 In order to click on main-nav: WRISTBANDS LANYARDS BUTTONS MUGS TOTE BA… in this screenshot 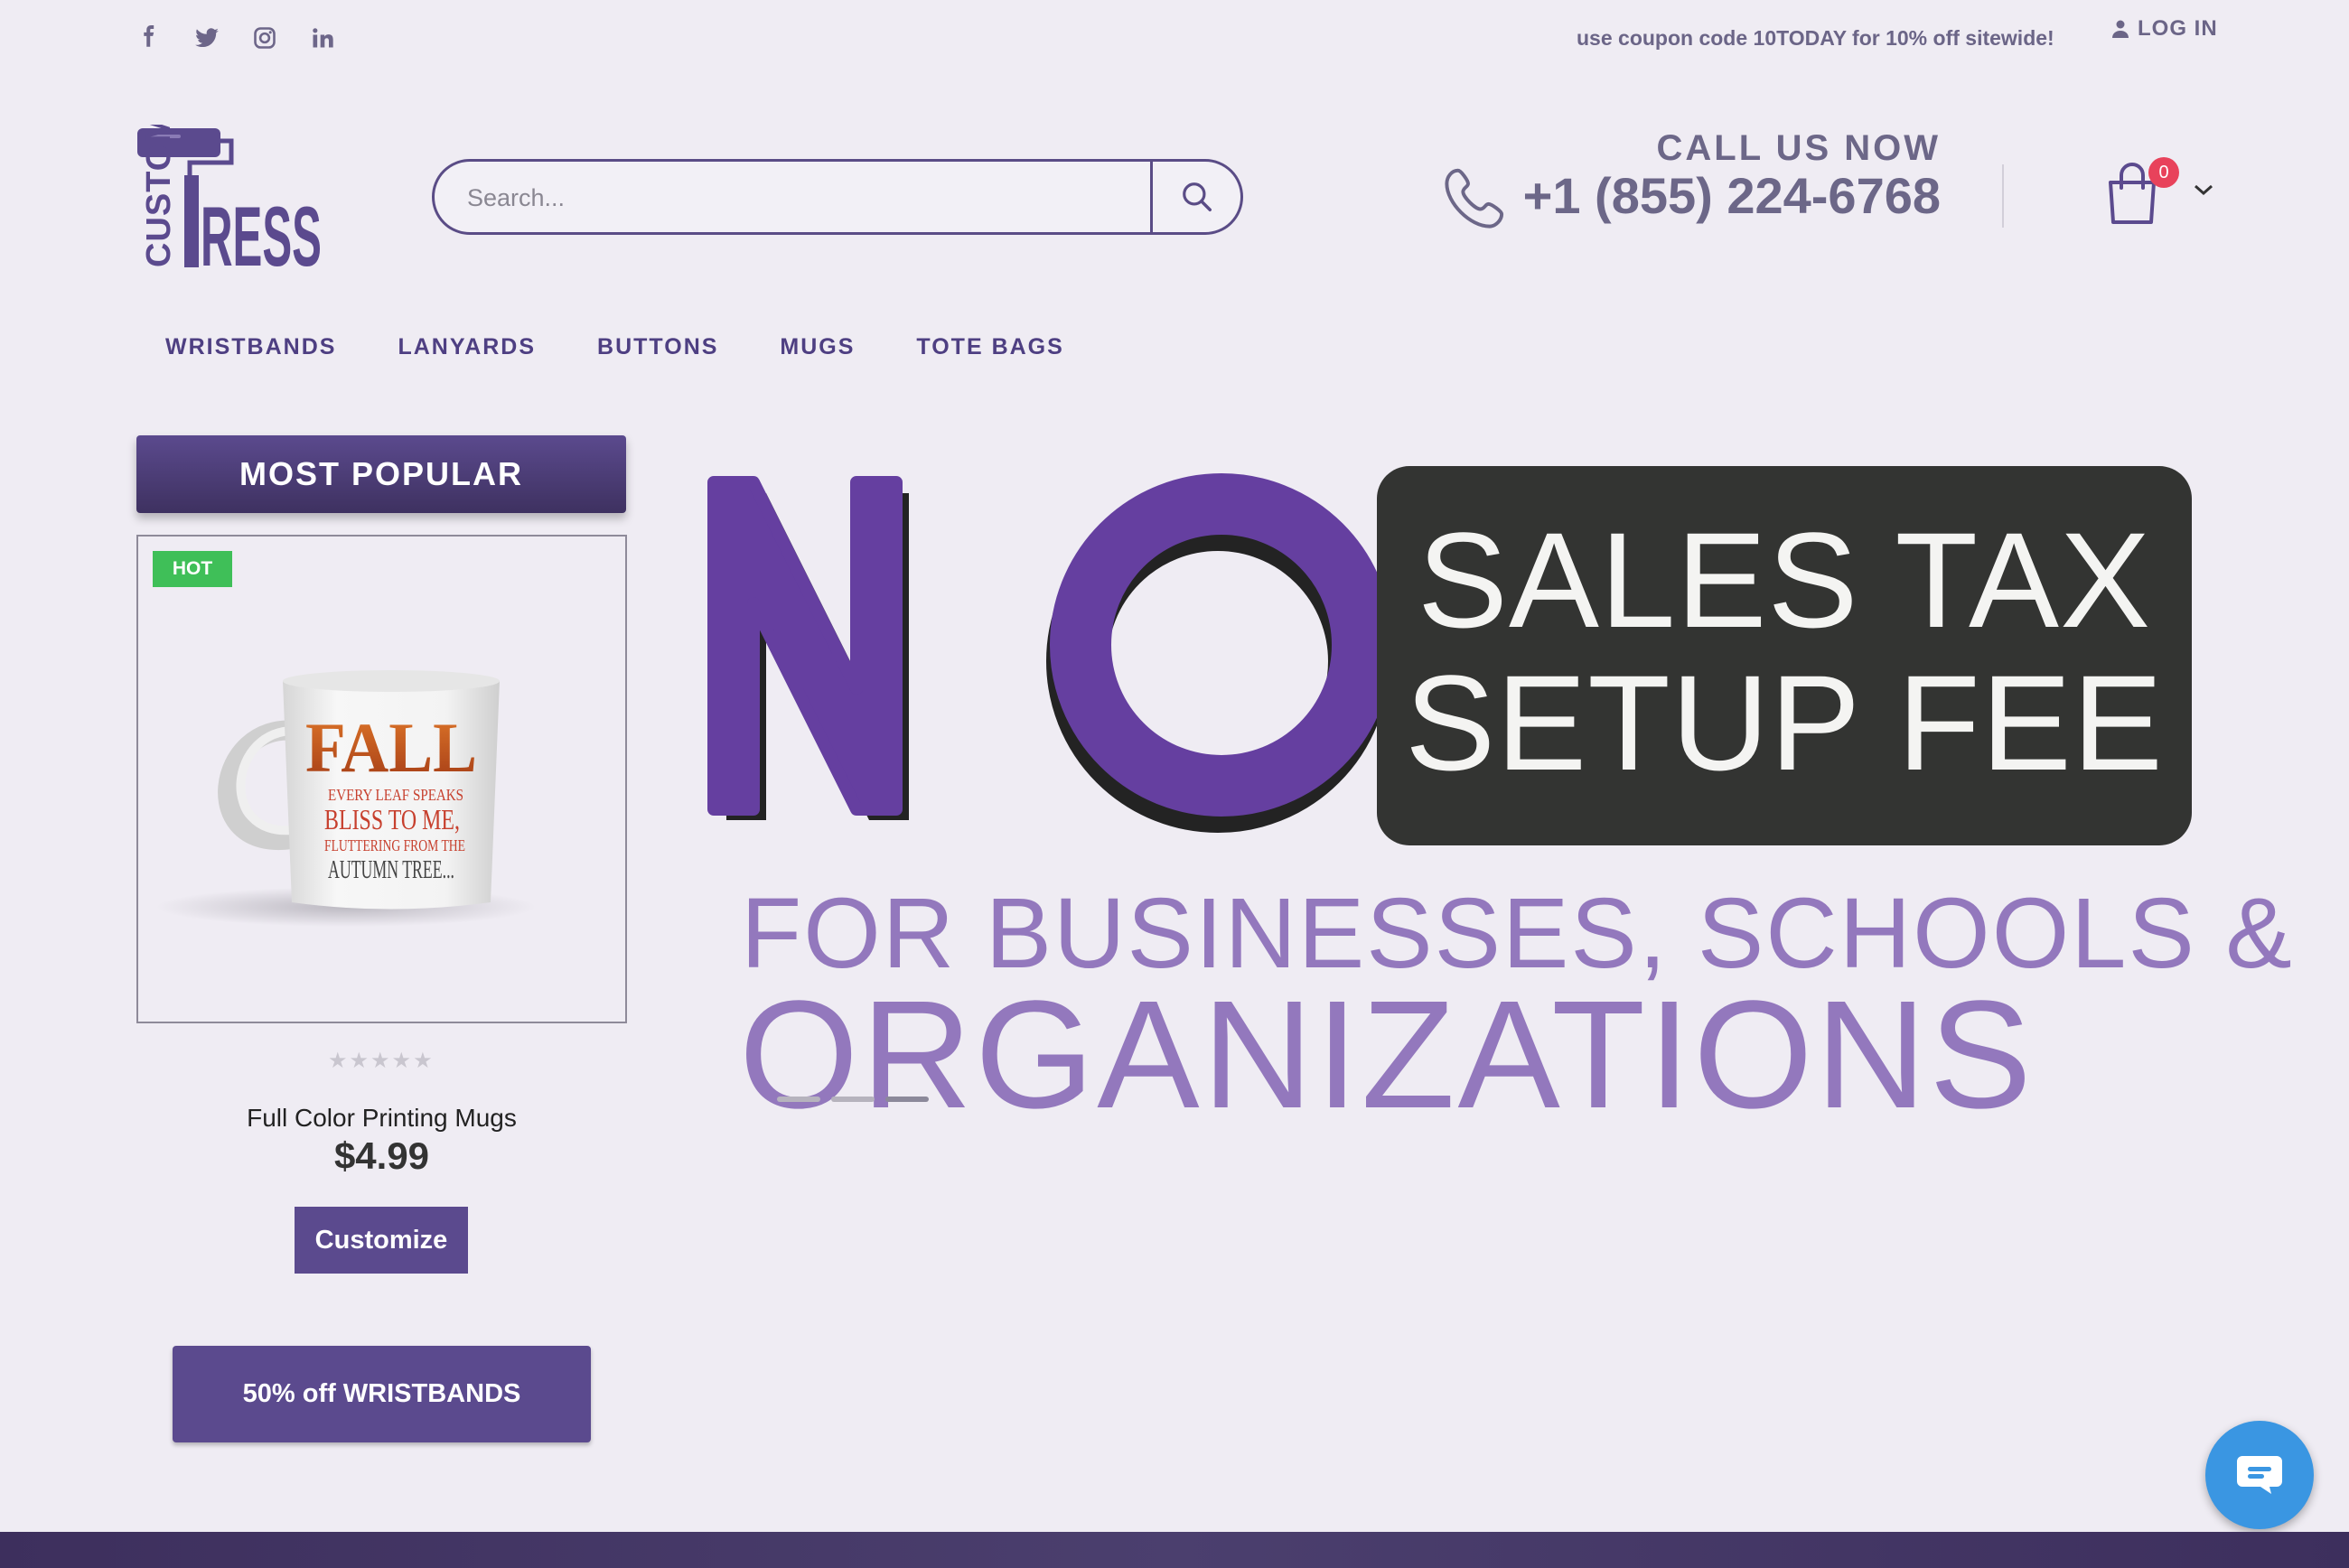, I will do `click(645, 347)`.